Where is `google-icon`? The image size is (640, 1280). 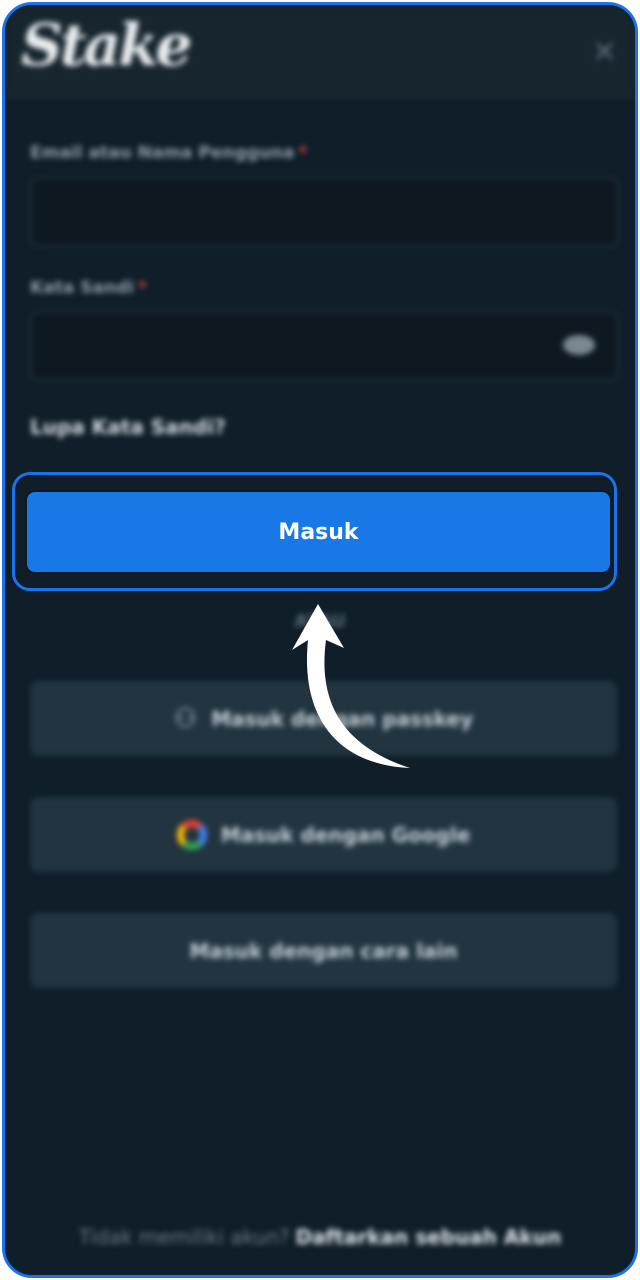
google-icon is located at coordinates (191, 834).